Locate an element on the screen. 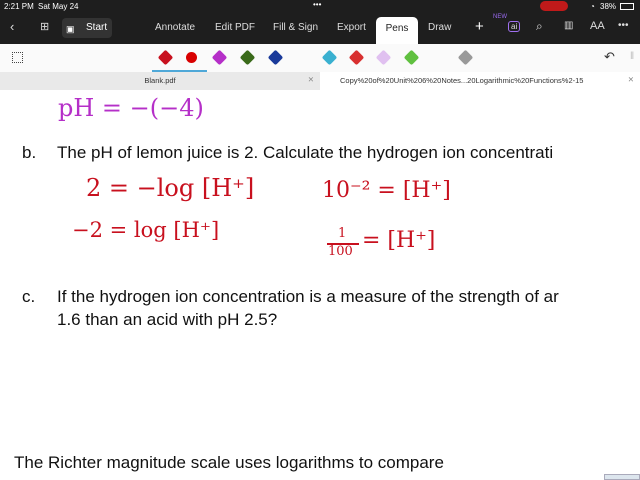 The image size is (640, 480). eraser-icon is located at coordinates (465, 57).